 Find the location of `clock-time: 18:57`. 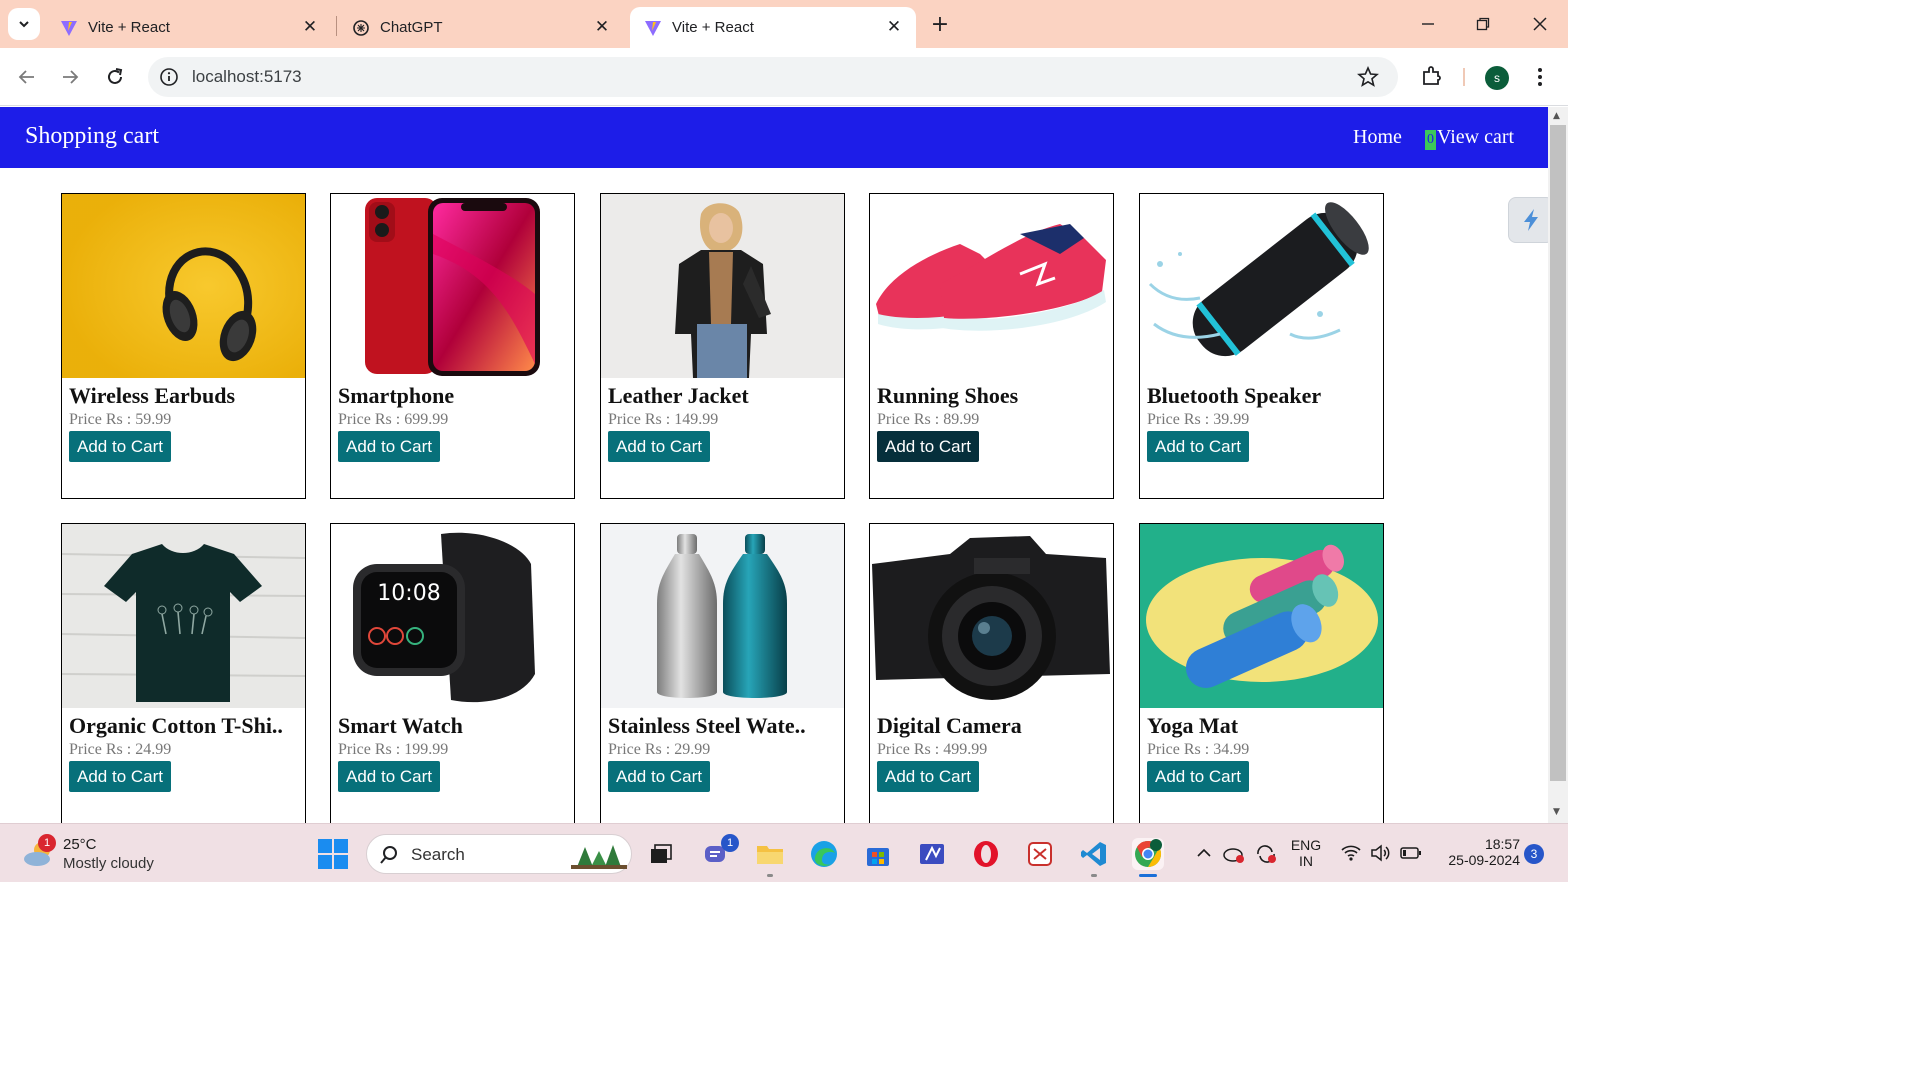

clock-time: 18:57 is located at coordinates (1502, 844).